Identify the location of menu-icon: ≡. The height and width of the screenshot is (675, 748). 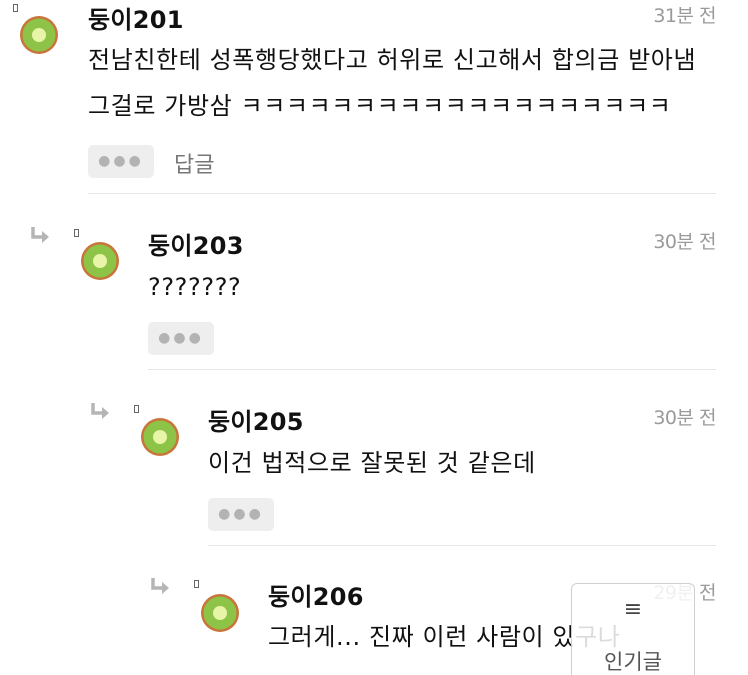
(633, 609).